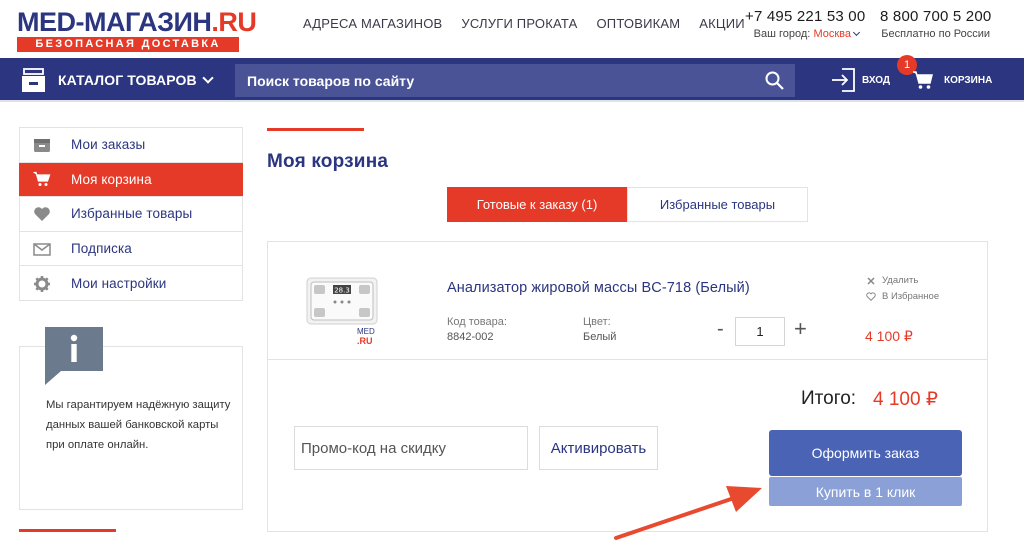  What do you see at coordinates (343, 310) in the screenshot?
I see `product-image: 28.3 MED .RU` at bounding box center [343, 310].